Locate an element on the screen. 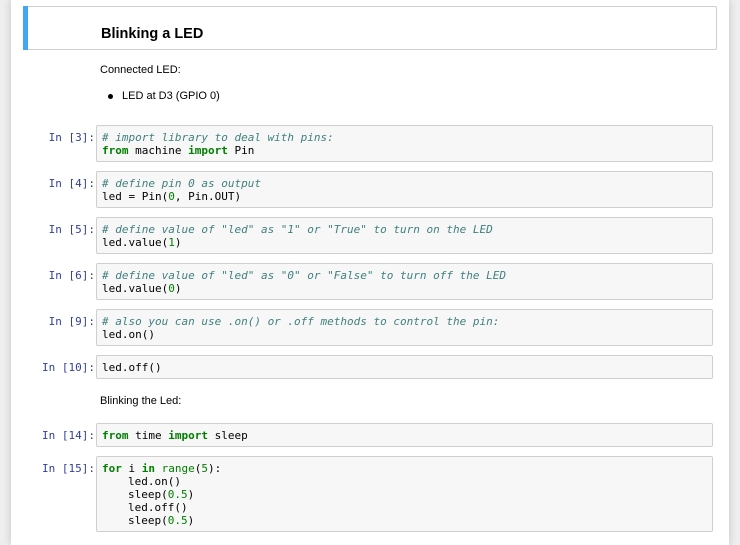 The height and width of the screenshot is (545, 740). code-line: for i in range(5): is located at coordinates (162, 468).